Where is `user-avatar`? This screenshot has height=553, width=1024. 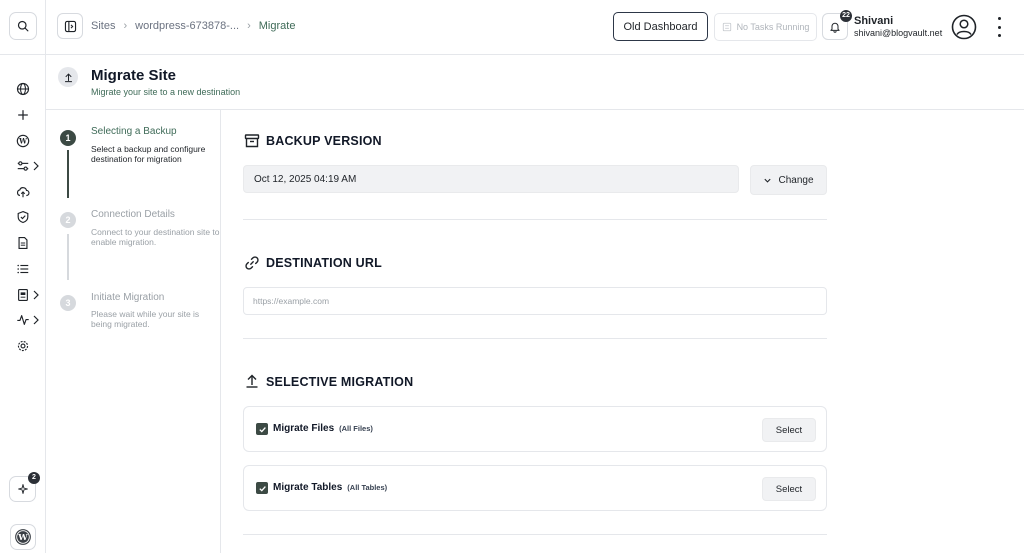
user-avatar is located at coordinates (964, 27).